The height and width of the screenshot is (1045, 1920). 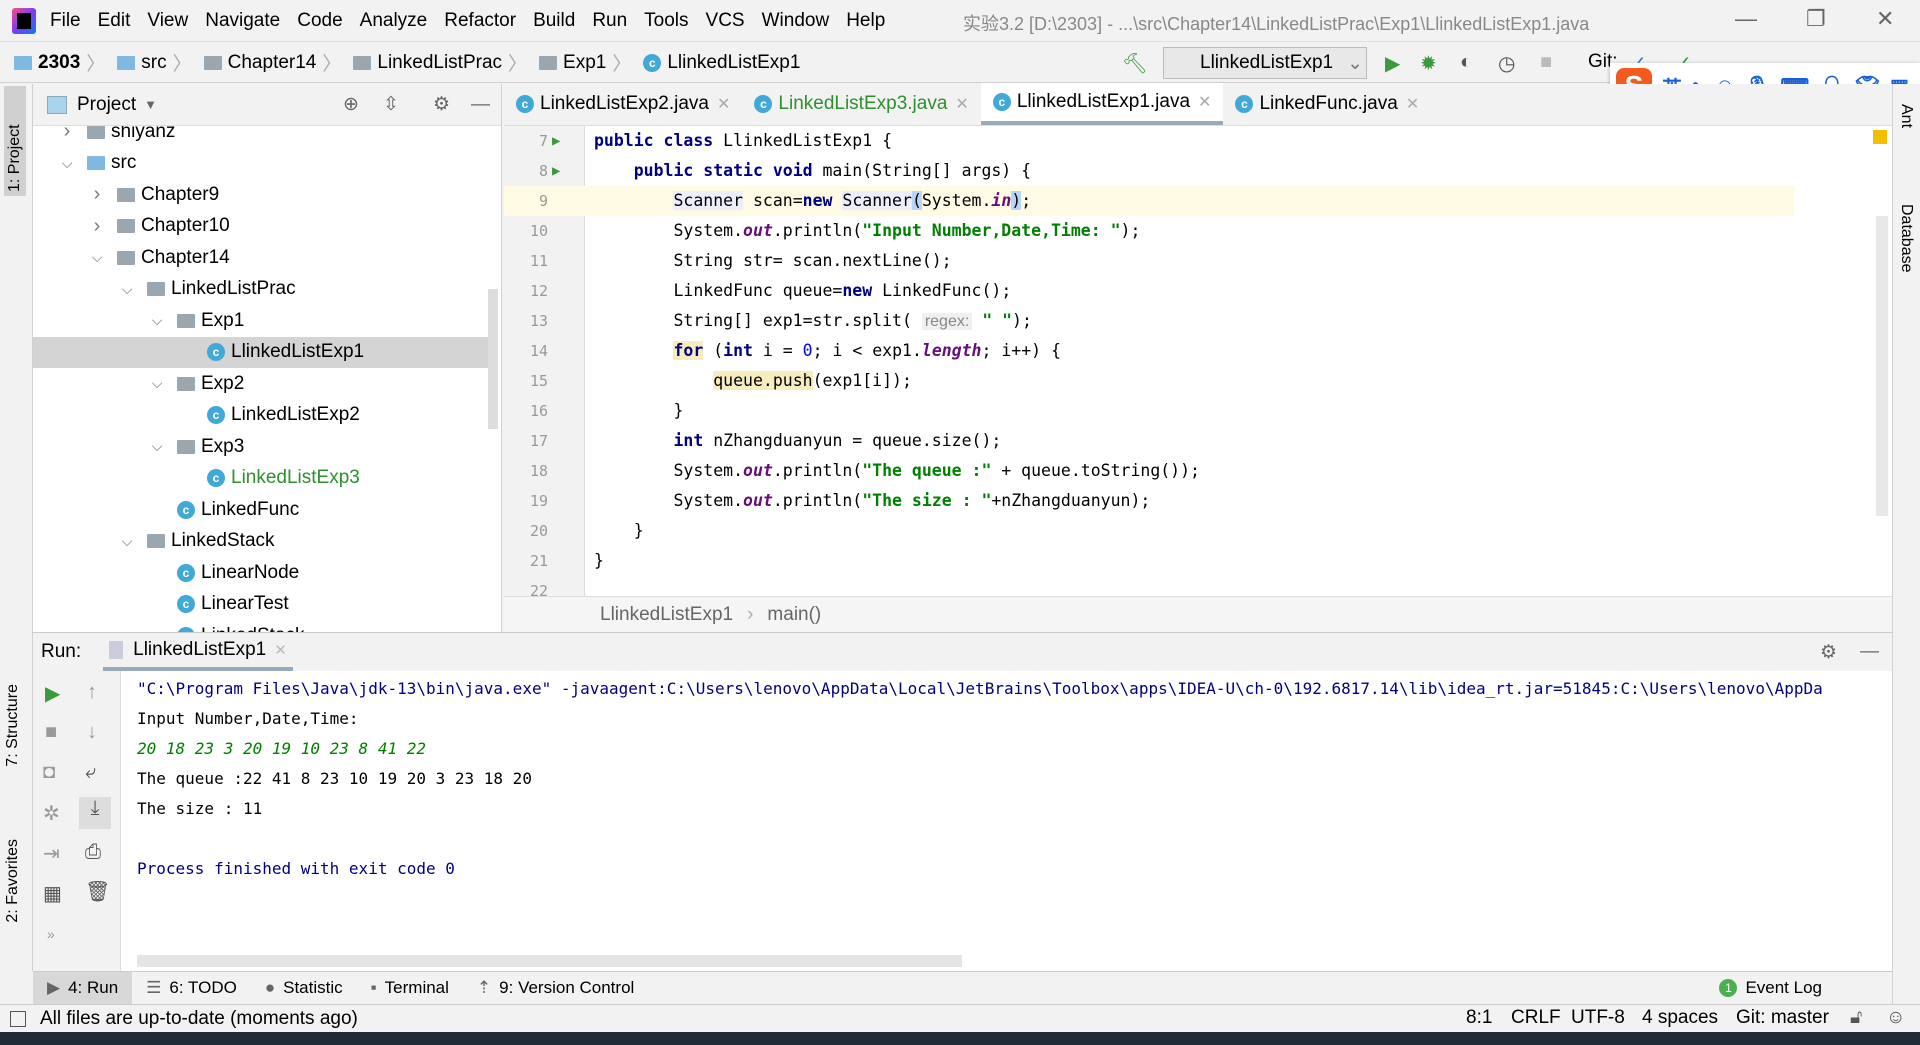 I want to click on inspector-icon: ☺, so click(x=1895, y=1018).